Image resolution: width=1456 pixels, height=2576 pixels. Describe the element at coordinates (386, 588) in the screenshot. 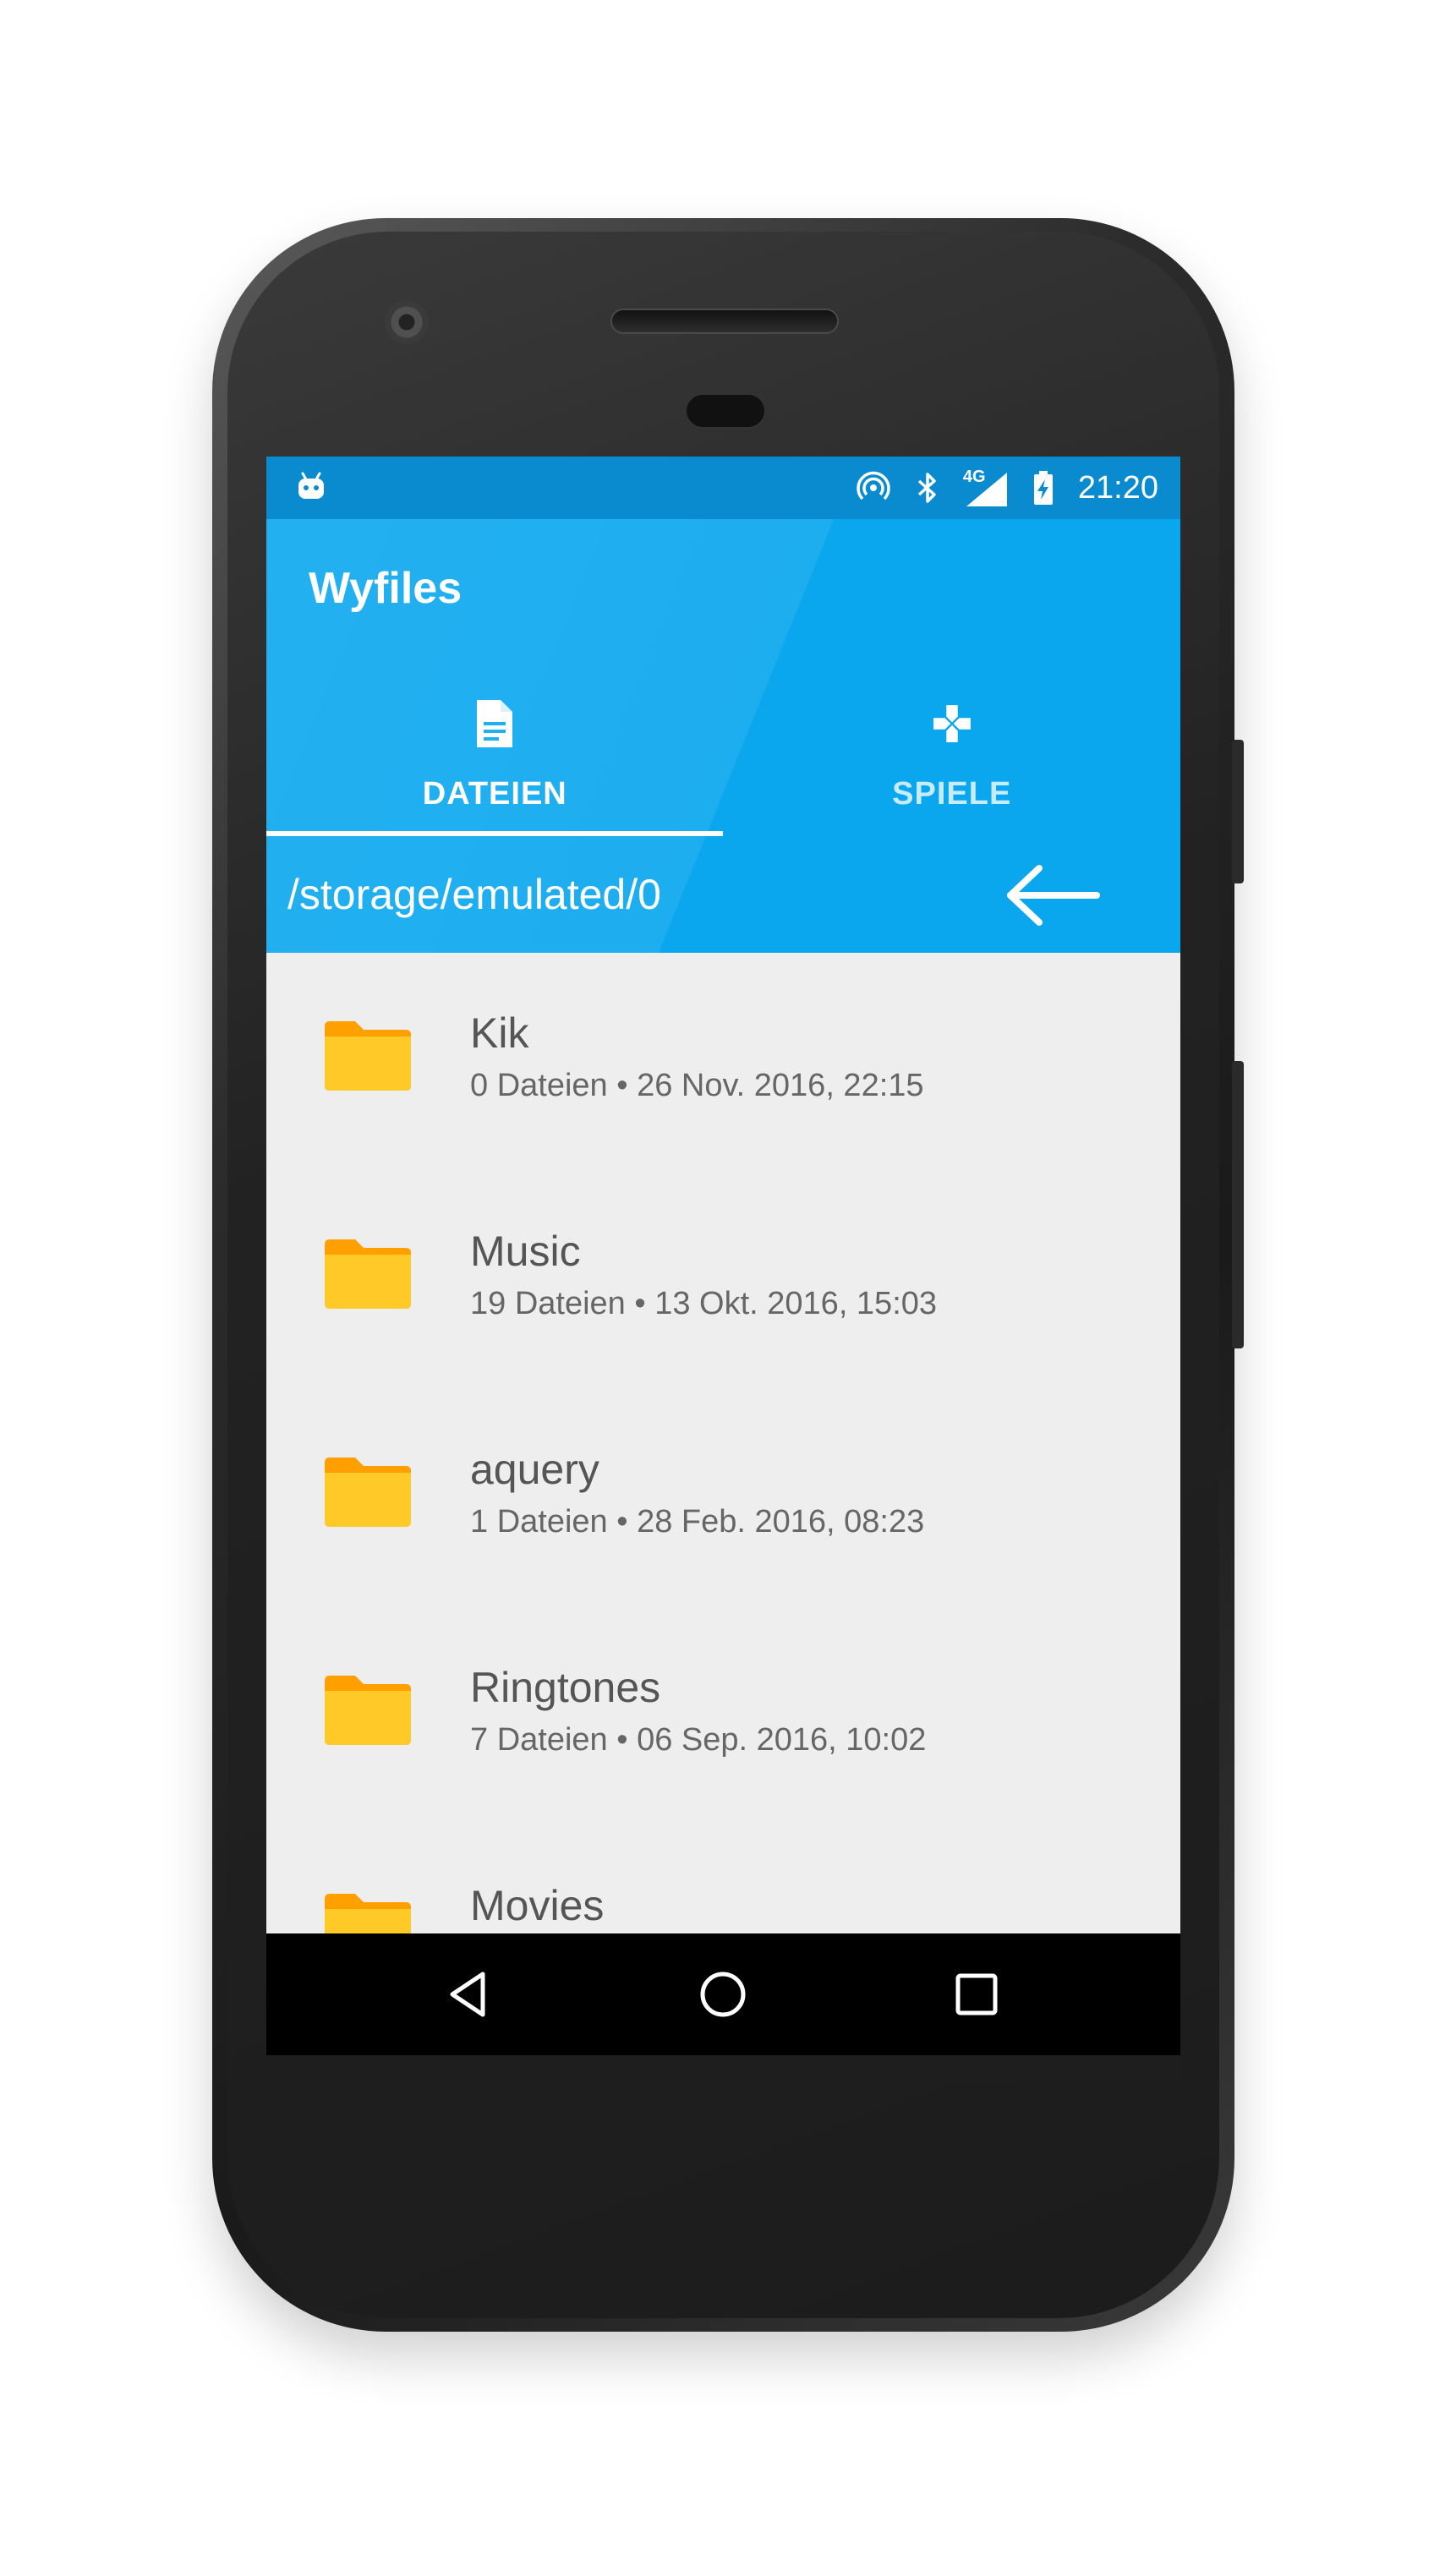

I see `app-title: Wyfiles` at that location.